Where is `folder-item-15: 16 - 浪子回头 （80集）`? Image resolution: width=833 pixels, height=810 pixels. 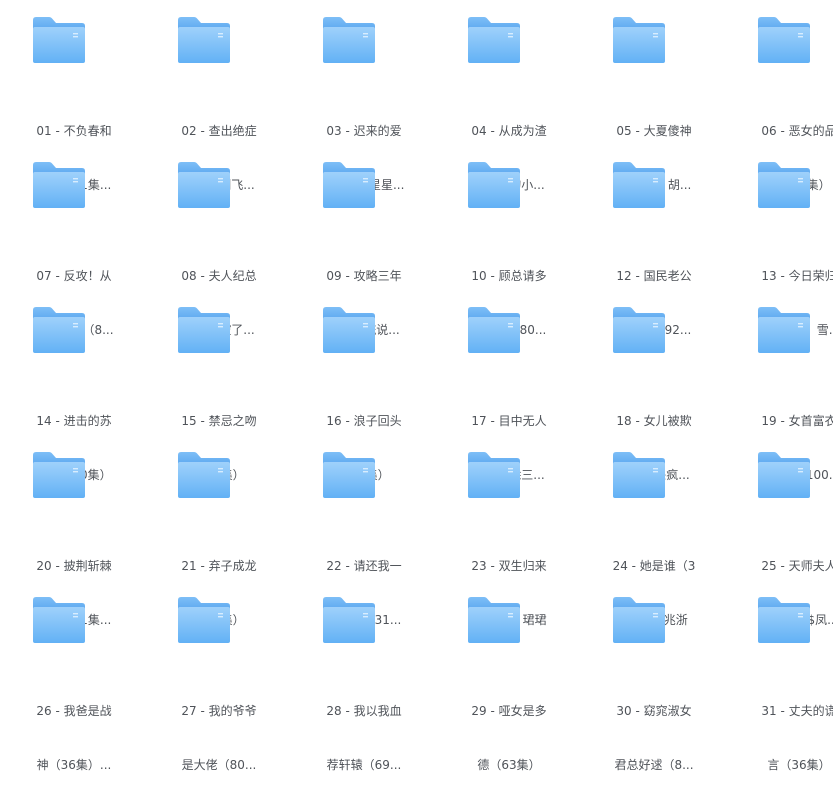 folder-item-15: 16 - 浪子回头 （80集） is located at coordinates (367, 386).